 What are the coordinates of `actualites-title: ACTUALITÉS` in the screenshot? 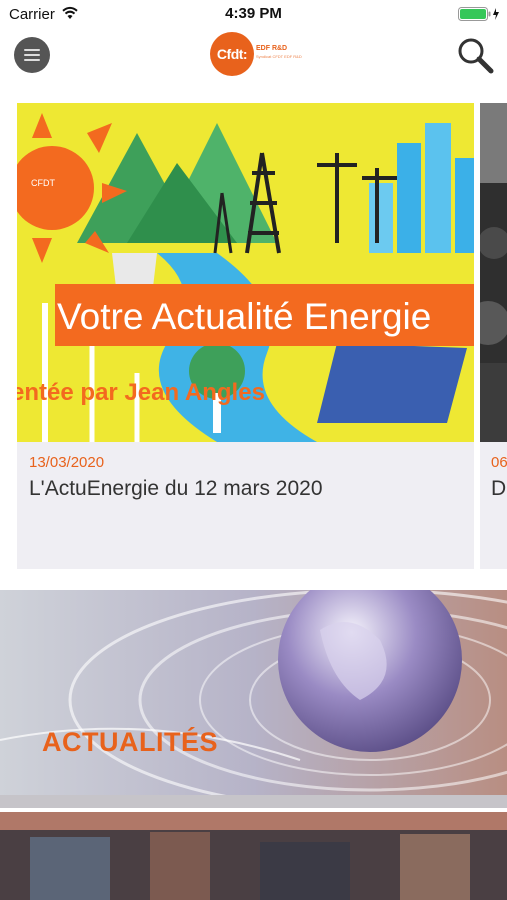 It's located at (130, 742).